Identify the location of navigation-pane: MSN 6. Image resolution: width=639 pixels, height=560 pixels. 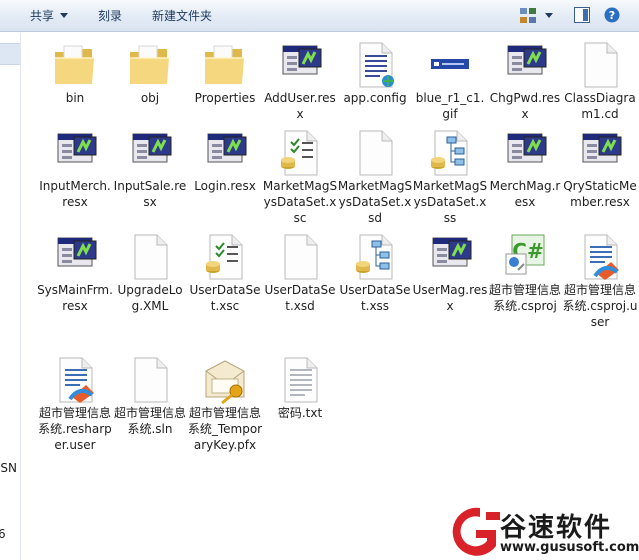
(10, 296).